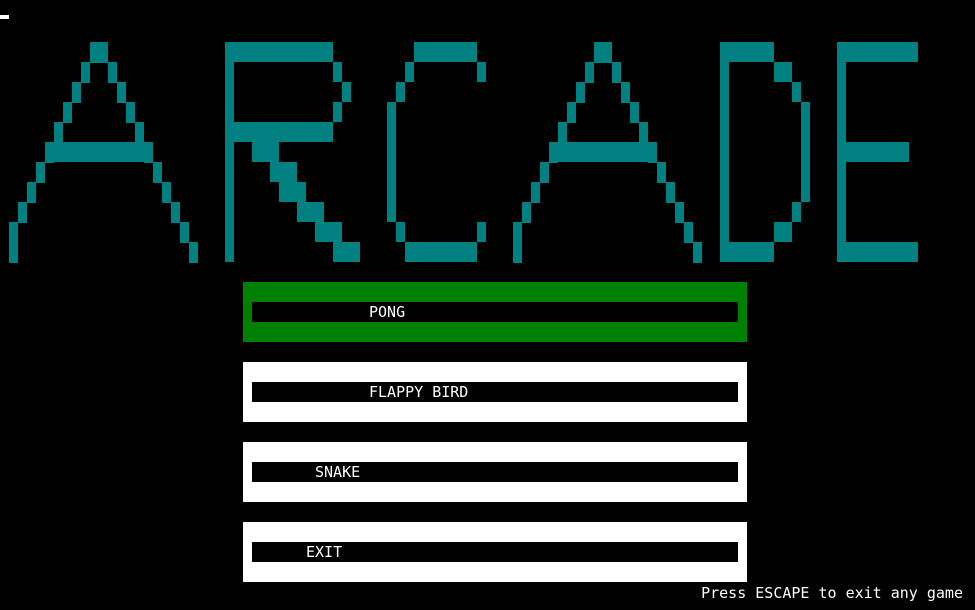 This screenshot has height=610, width=975. I want to click on menu-item-bar: SNAKE, so click(495, 472).